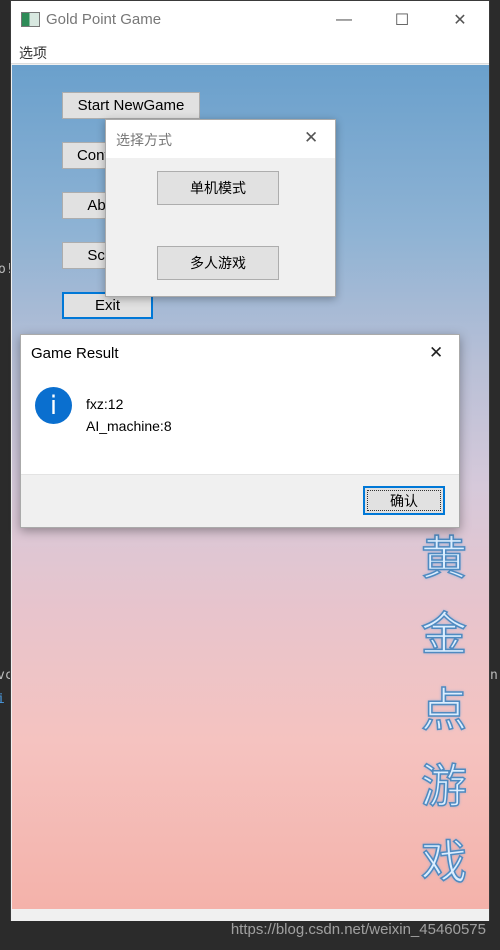 The width and height of the screenshot is (500, 950). What do you see at coordinates (131, 105) in the screenshot?
I see `start-new-game-button: Start NewGame` at bounding box center [131, 105].